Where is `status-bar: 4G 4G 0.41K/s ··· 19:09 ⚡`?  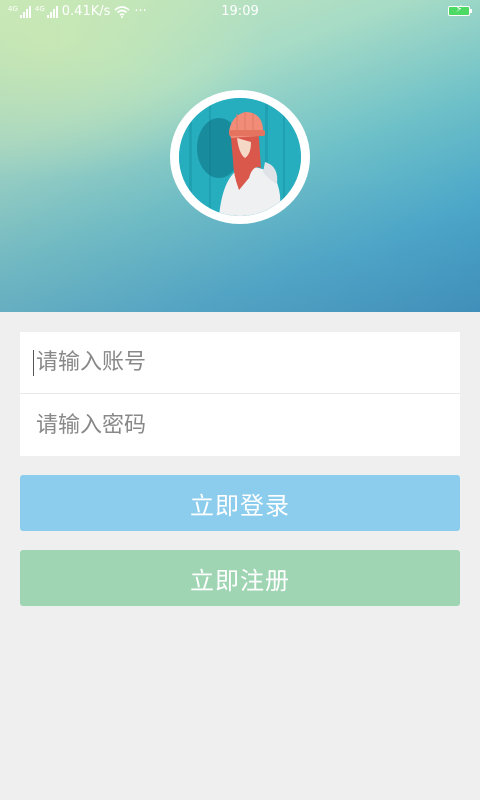
status-bar: 4G 4G 0.41K/s ··· 19:09 ⚡ is located at coordinates (240, 12).